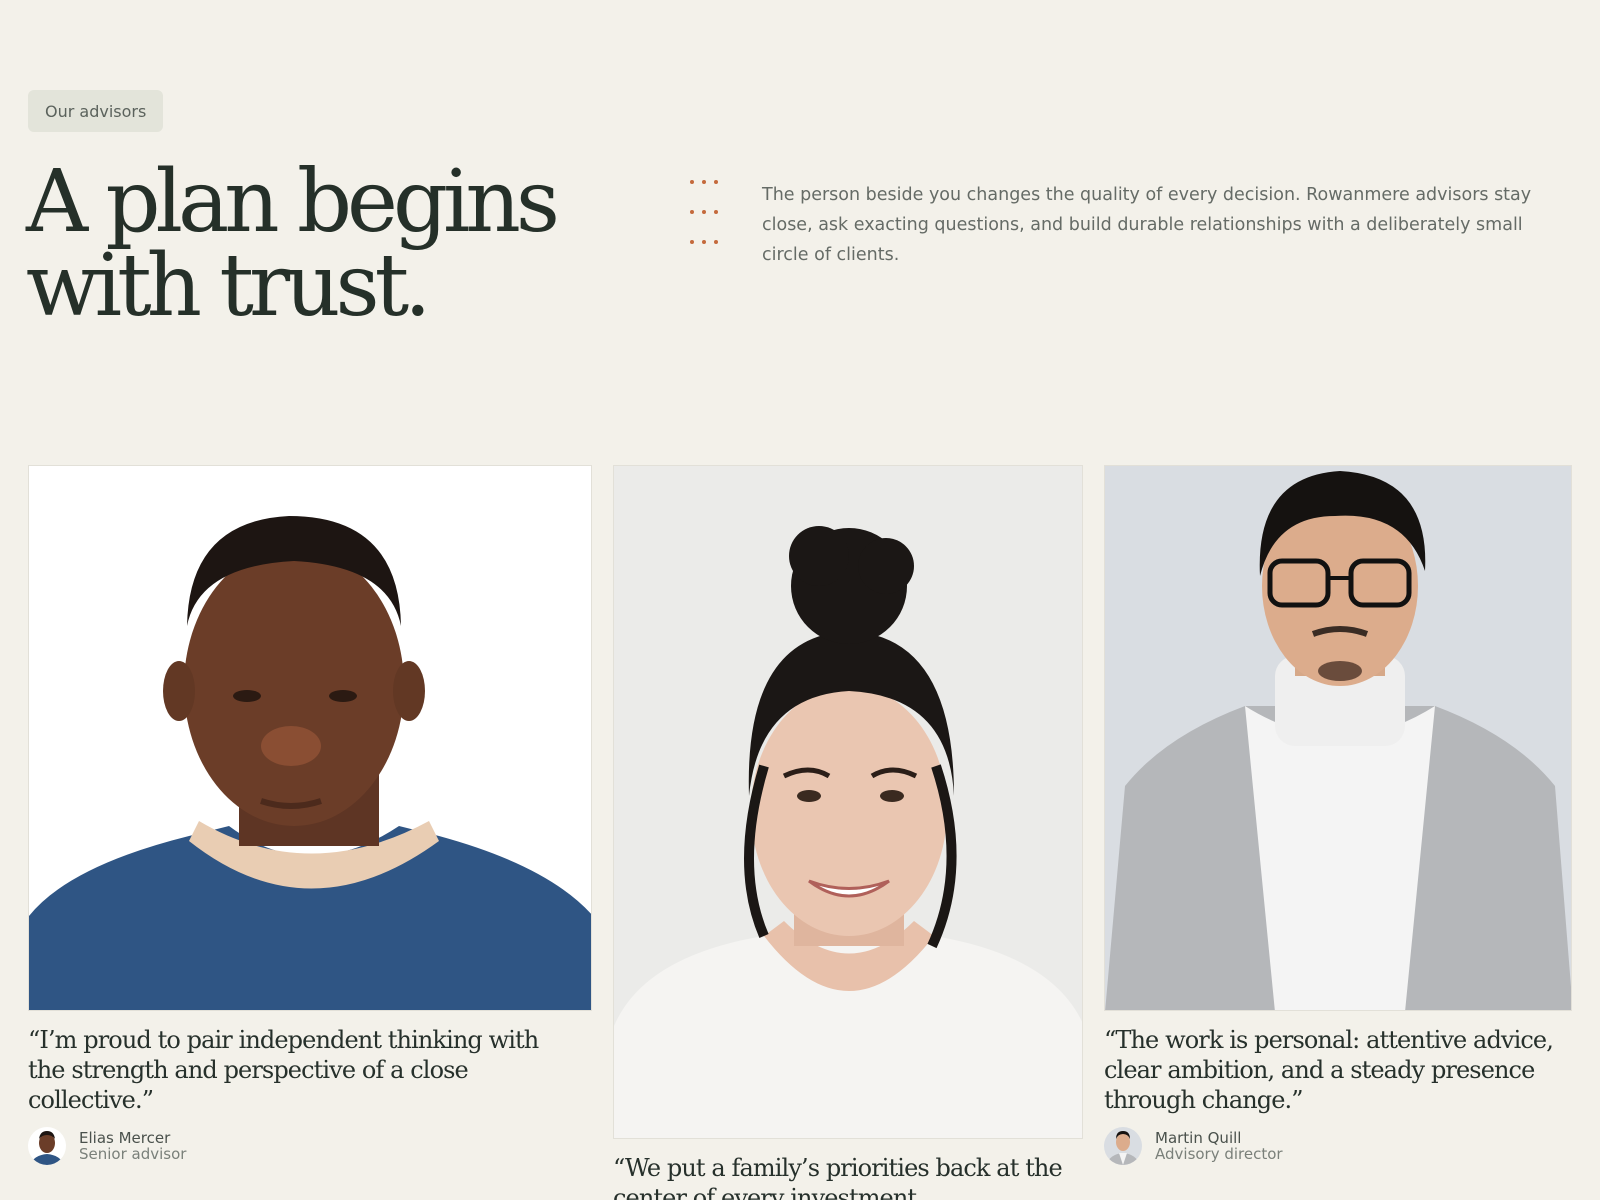  Describe the element at coordinates (704, 212) in the screenshot. I see `dot-grid-icon` at that location.